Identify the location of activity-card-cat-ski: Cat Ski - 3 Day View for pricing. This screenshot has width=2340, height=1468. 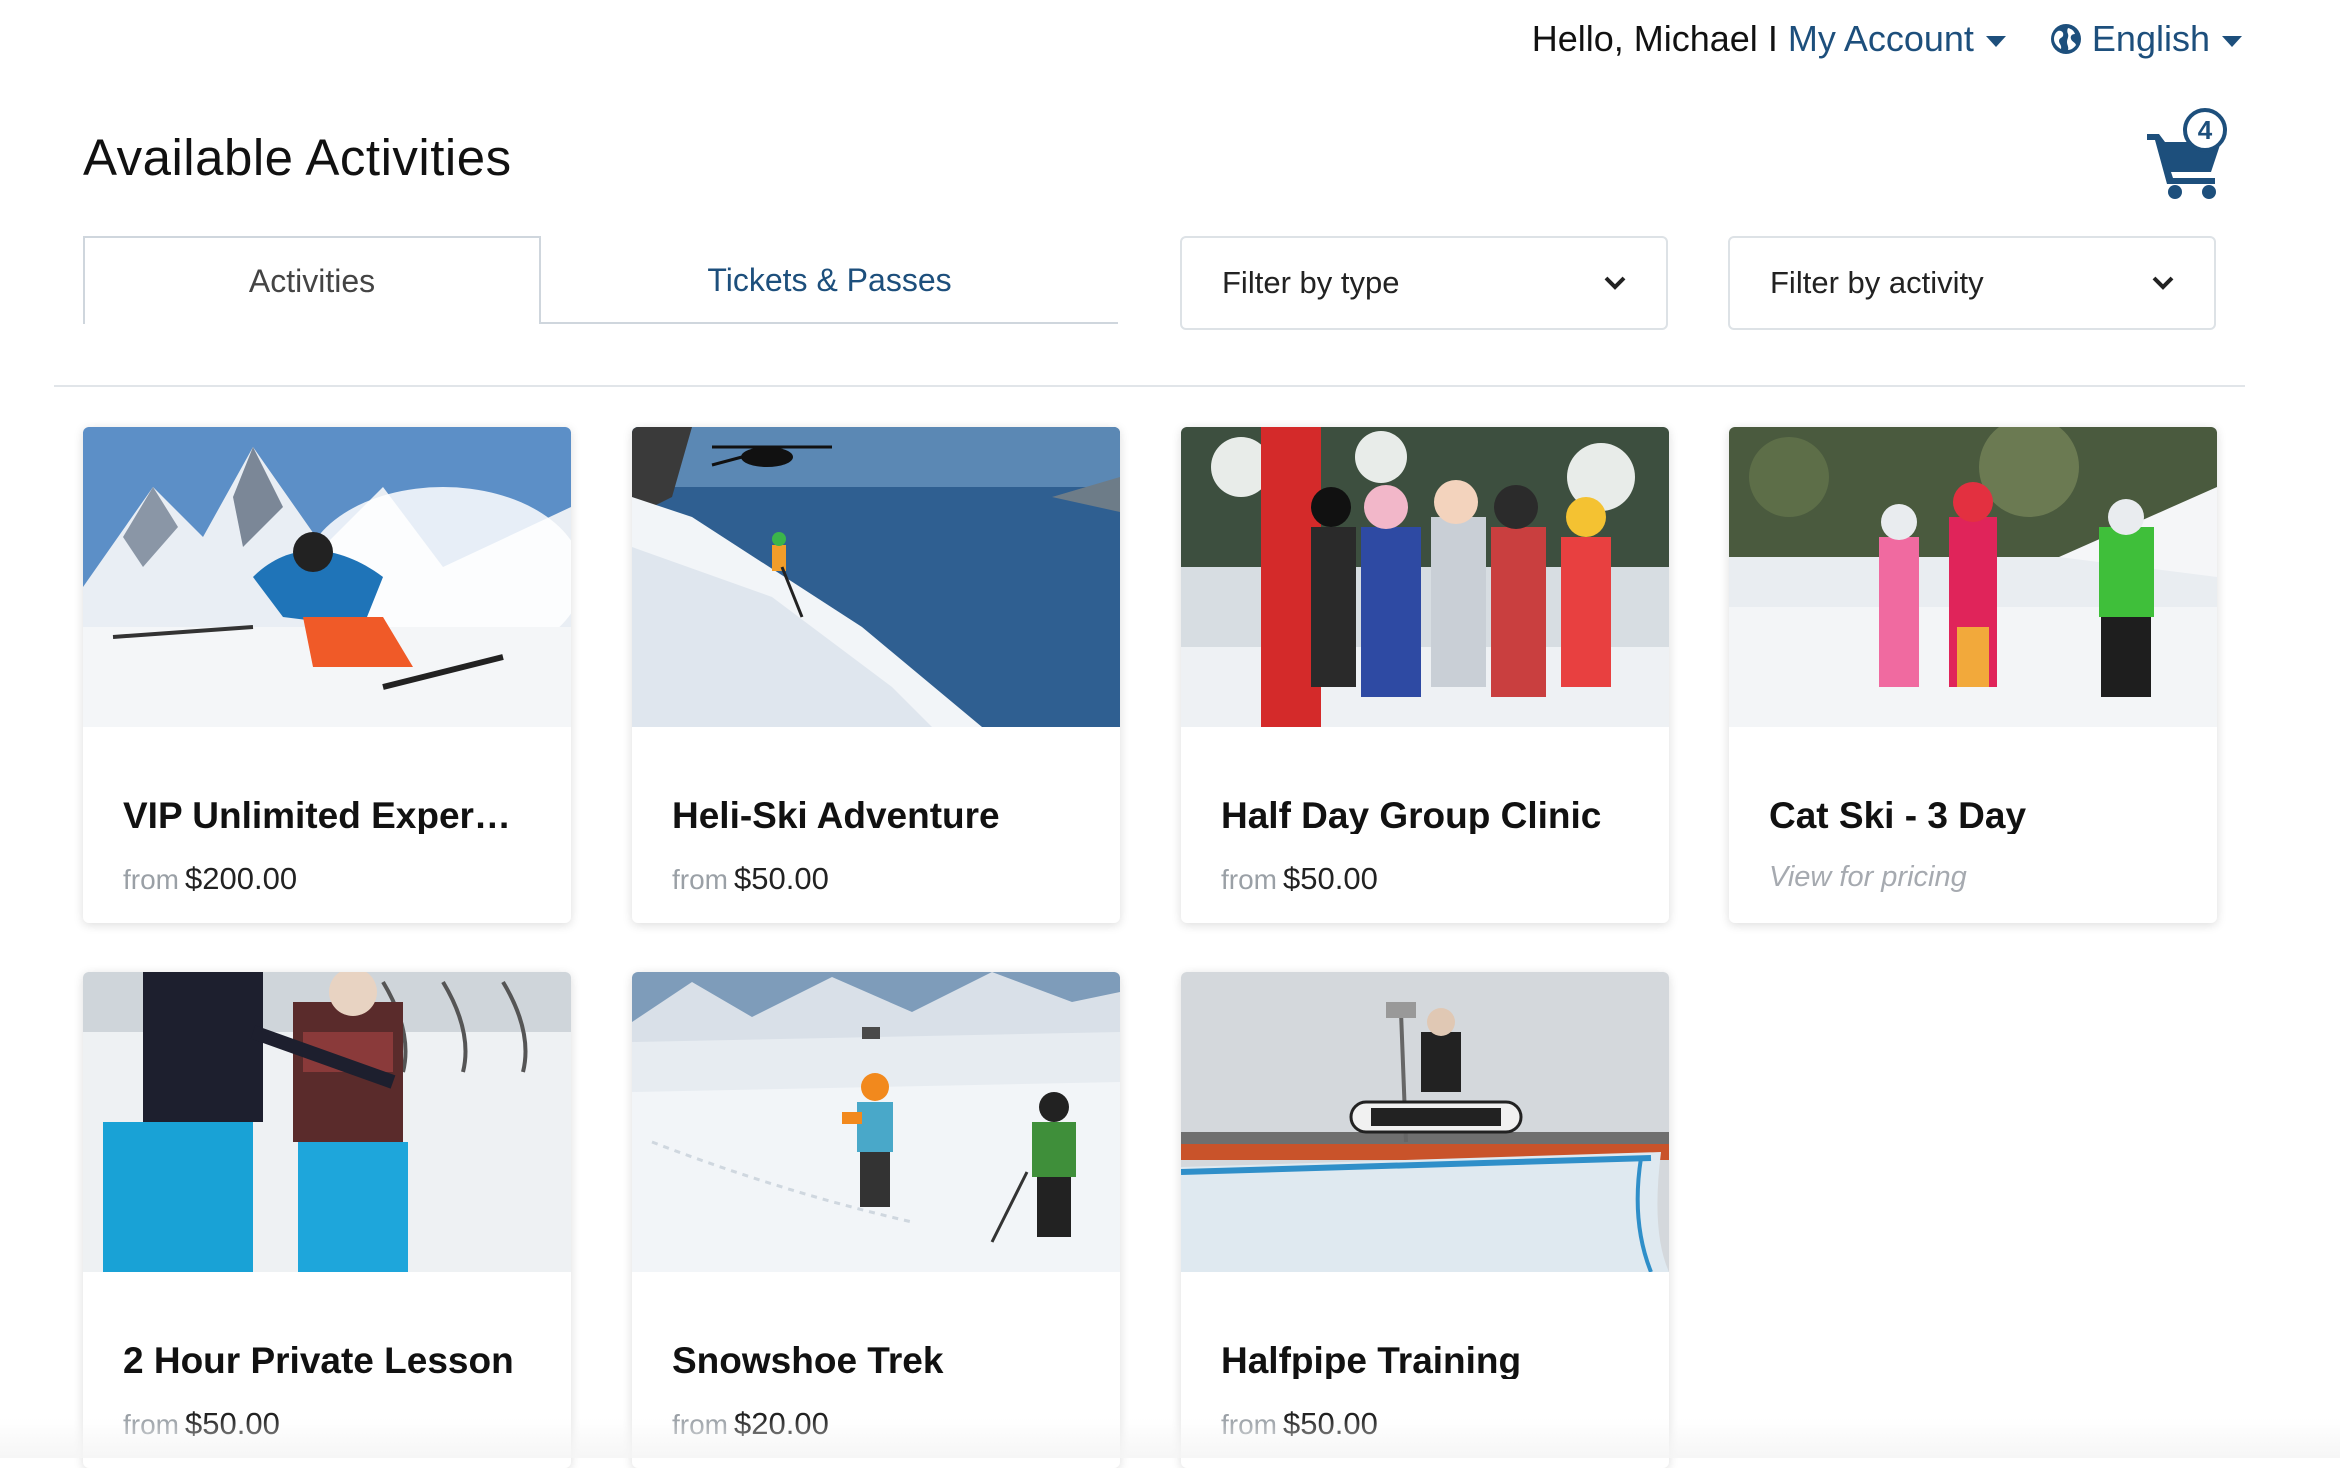
(1973, 675).